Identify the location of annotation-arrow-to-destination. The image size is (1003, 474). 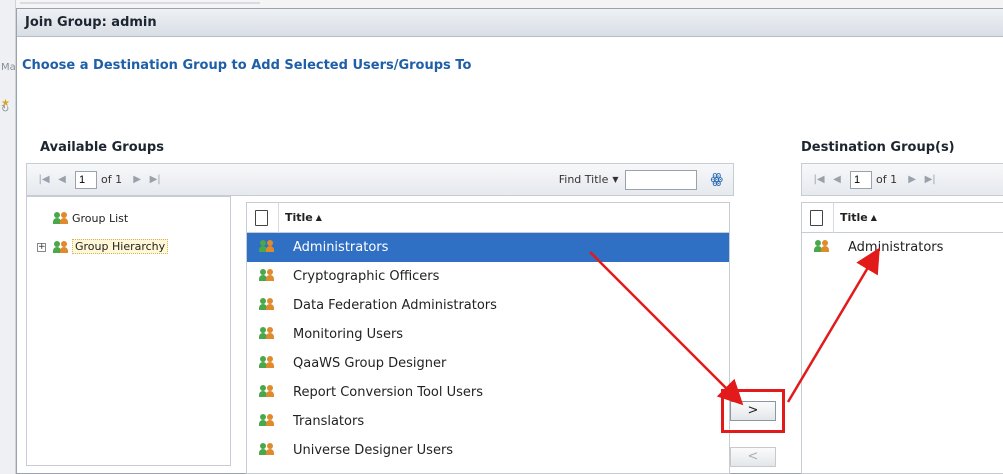
(833, 325).